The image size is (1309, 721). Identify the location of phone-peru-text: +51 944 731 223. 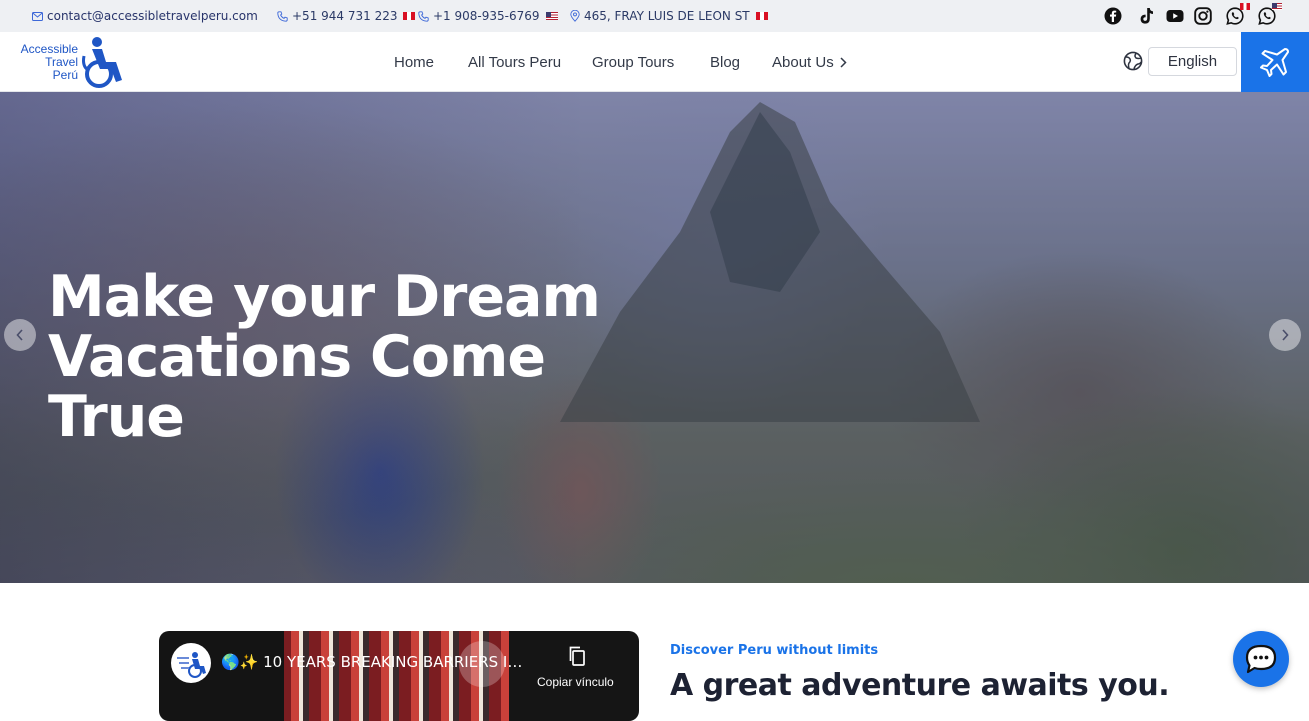
(345, 16).